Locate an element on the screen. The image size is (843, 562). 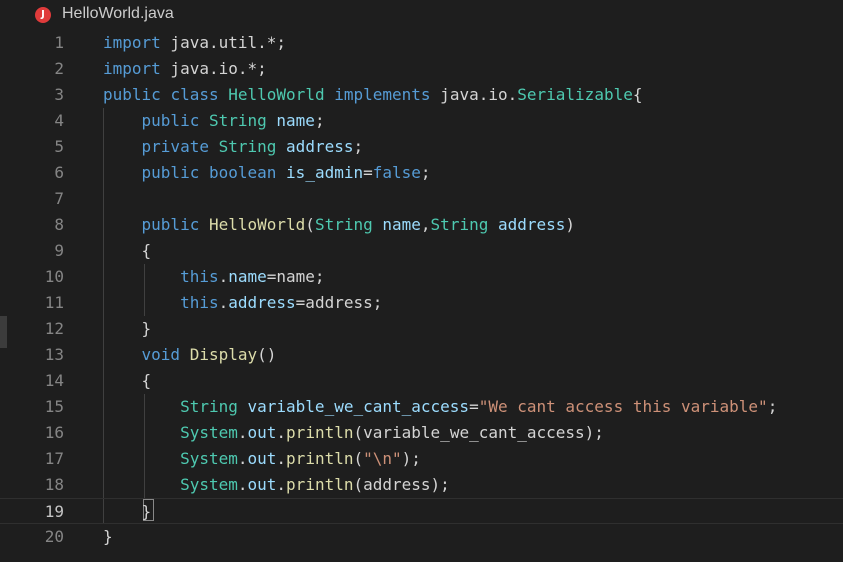
line-number: 19 is located at coordinates (54, 511).